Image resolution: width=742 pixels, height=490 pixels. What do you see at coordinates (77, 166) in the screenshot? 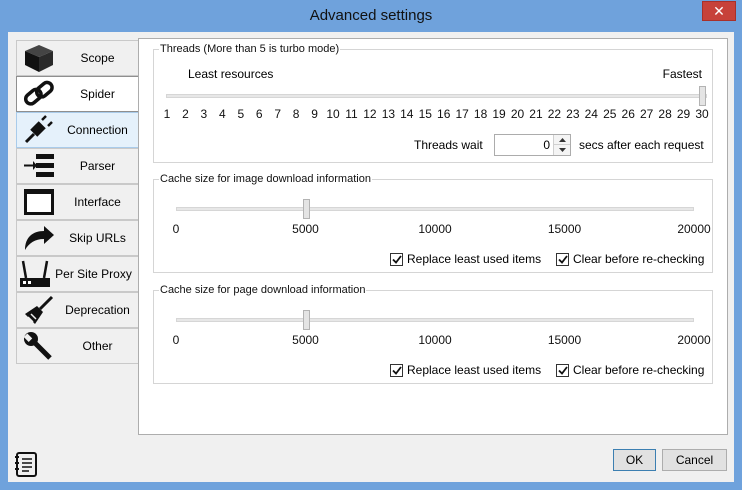
I see `nav-item-parser: Parser` at bounding box center [77, 166].